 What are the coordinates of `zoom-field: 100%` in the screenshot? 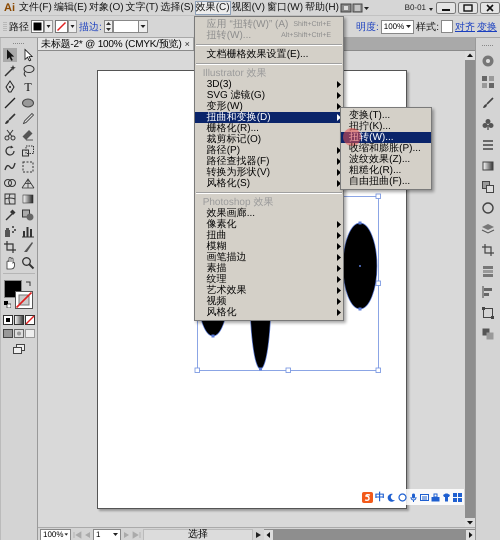 It's located at (55, 534).